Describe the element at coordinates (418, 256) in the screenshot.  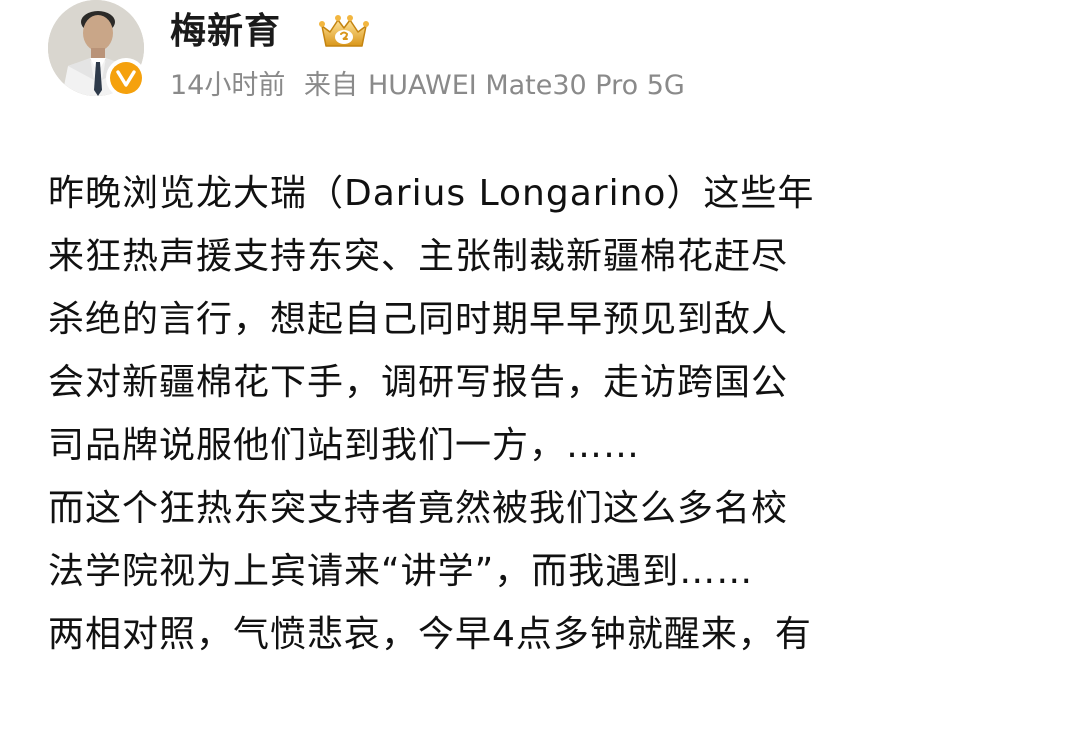
I see `post-line: 来狂热声援支持东突、主张制裁新疆棉花赶尽` at that location.